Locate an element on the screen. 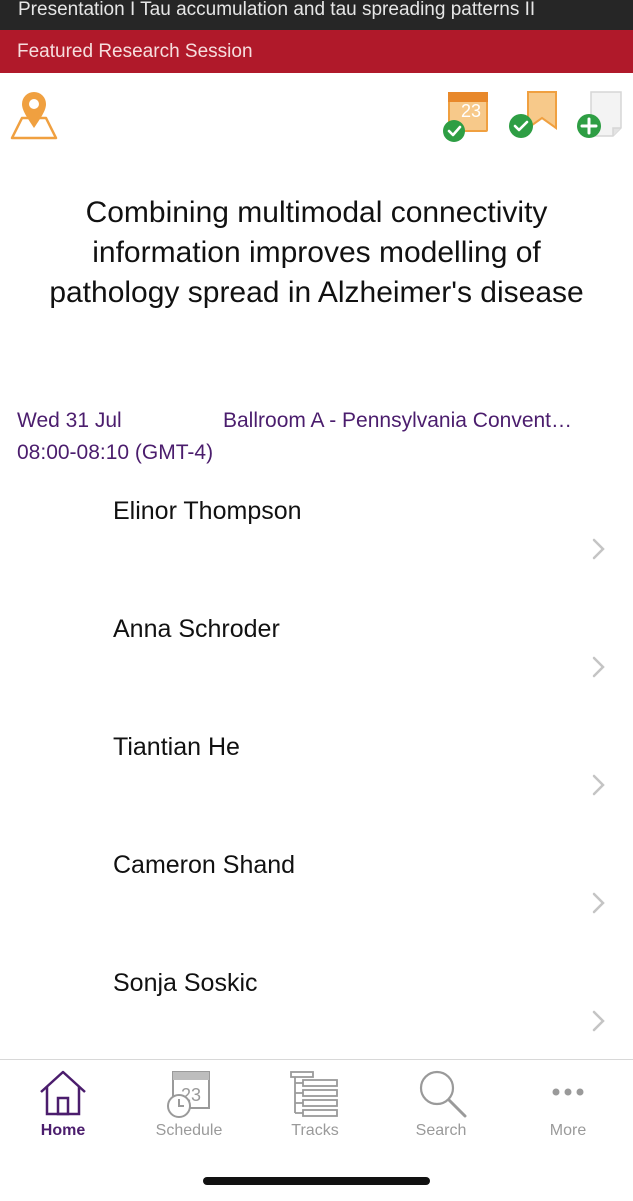  more-icon is located at coordinates (568, 1092).